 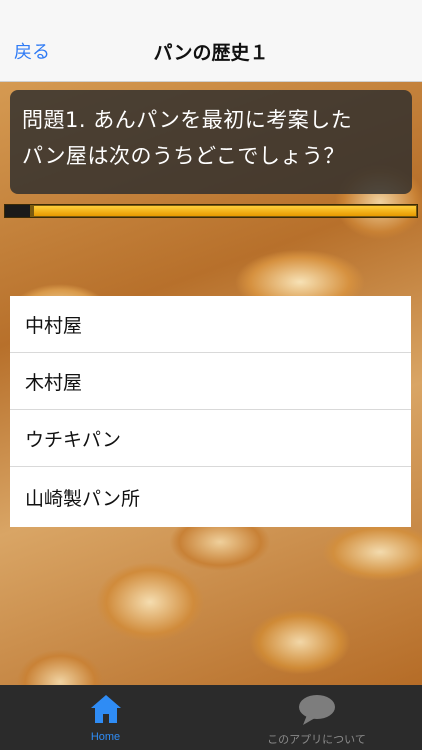 I want to click on answer-option-2: 木村屋, so click(x=210, y=381).